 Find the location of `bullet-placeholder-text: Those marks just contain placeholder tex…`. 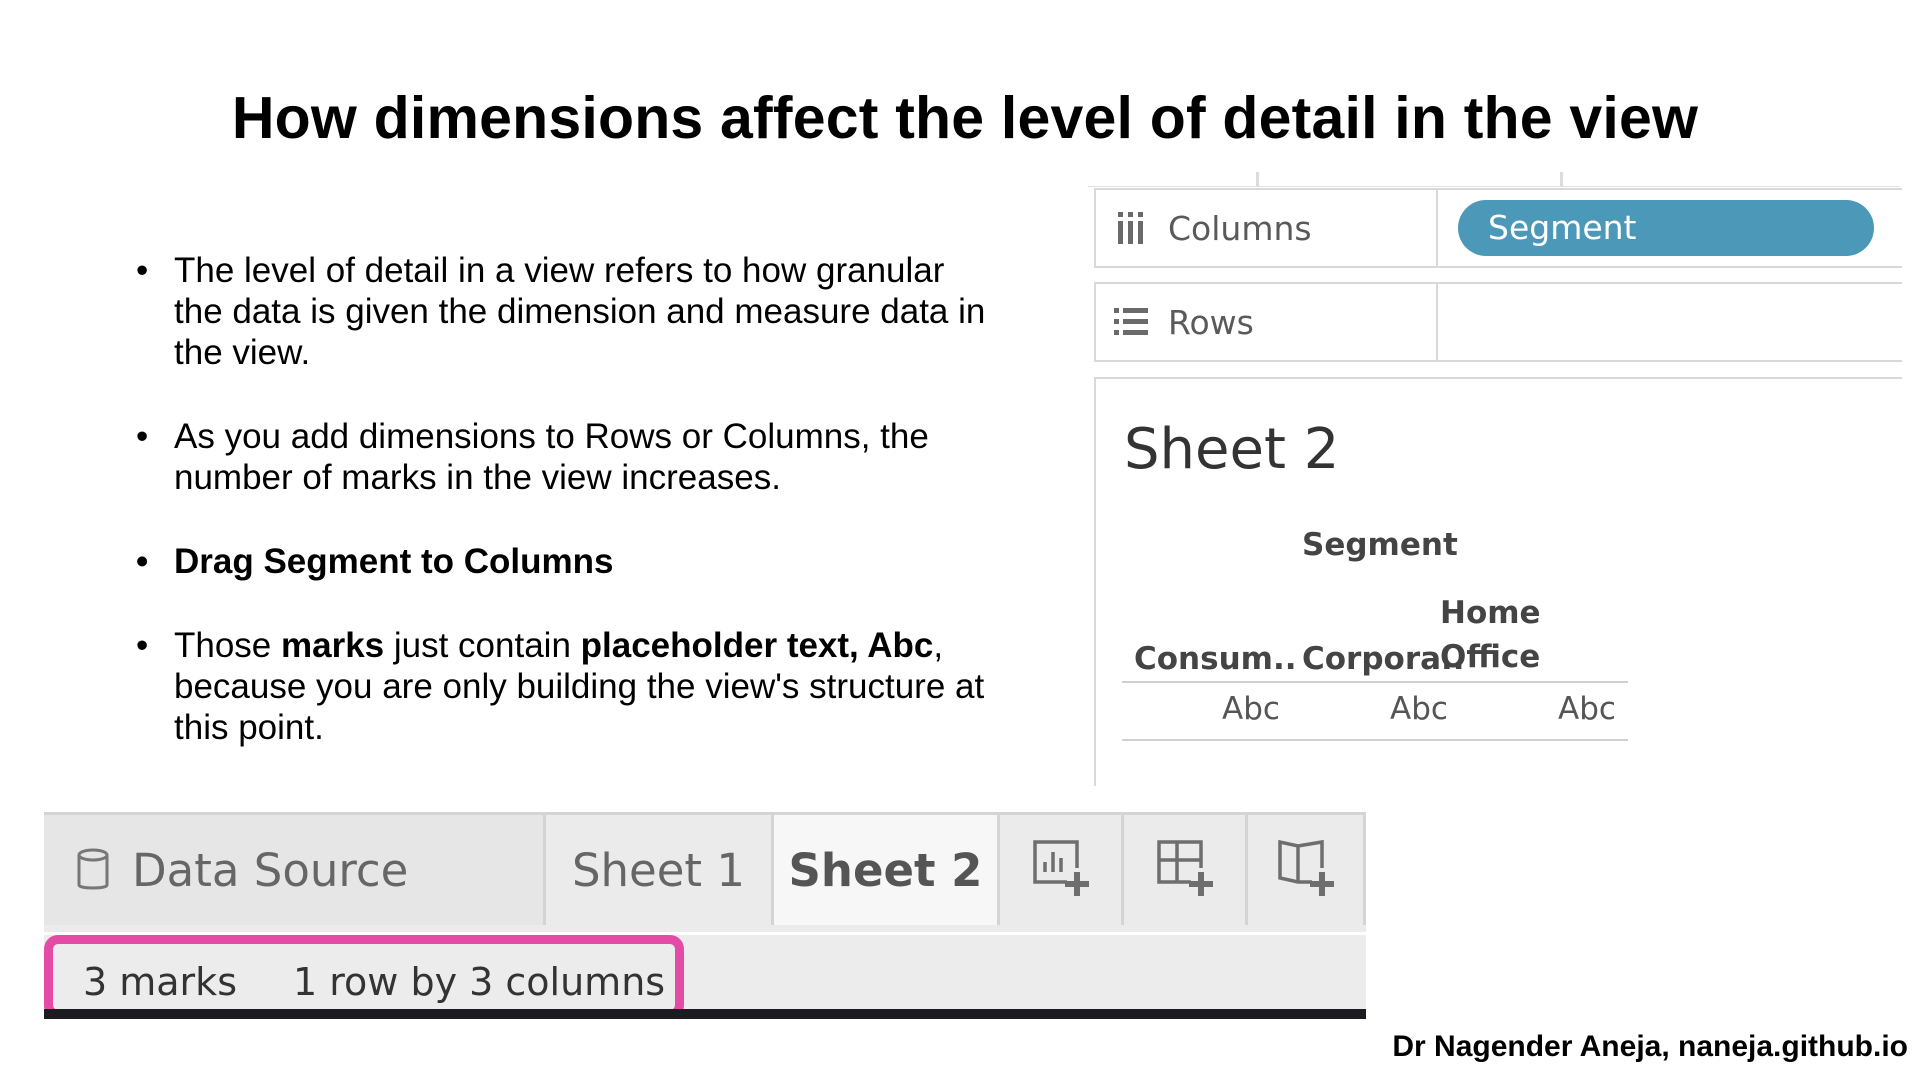

bullet-placeholder-text: Those marks just contain placeholder tex… is located at coordinates (566, 686).